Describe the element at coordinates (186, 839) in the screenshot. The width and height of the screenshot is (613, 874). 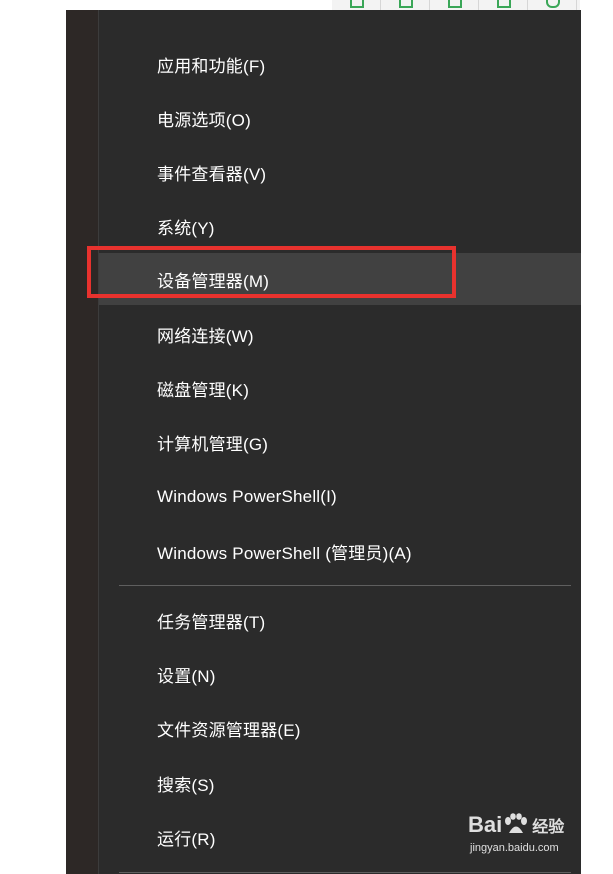
I see `menu-item-label: 运行(R)` at that location.